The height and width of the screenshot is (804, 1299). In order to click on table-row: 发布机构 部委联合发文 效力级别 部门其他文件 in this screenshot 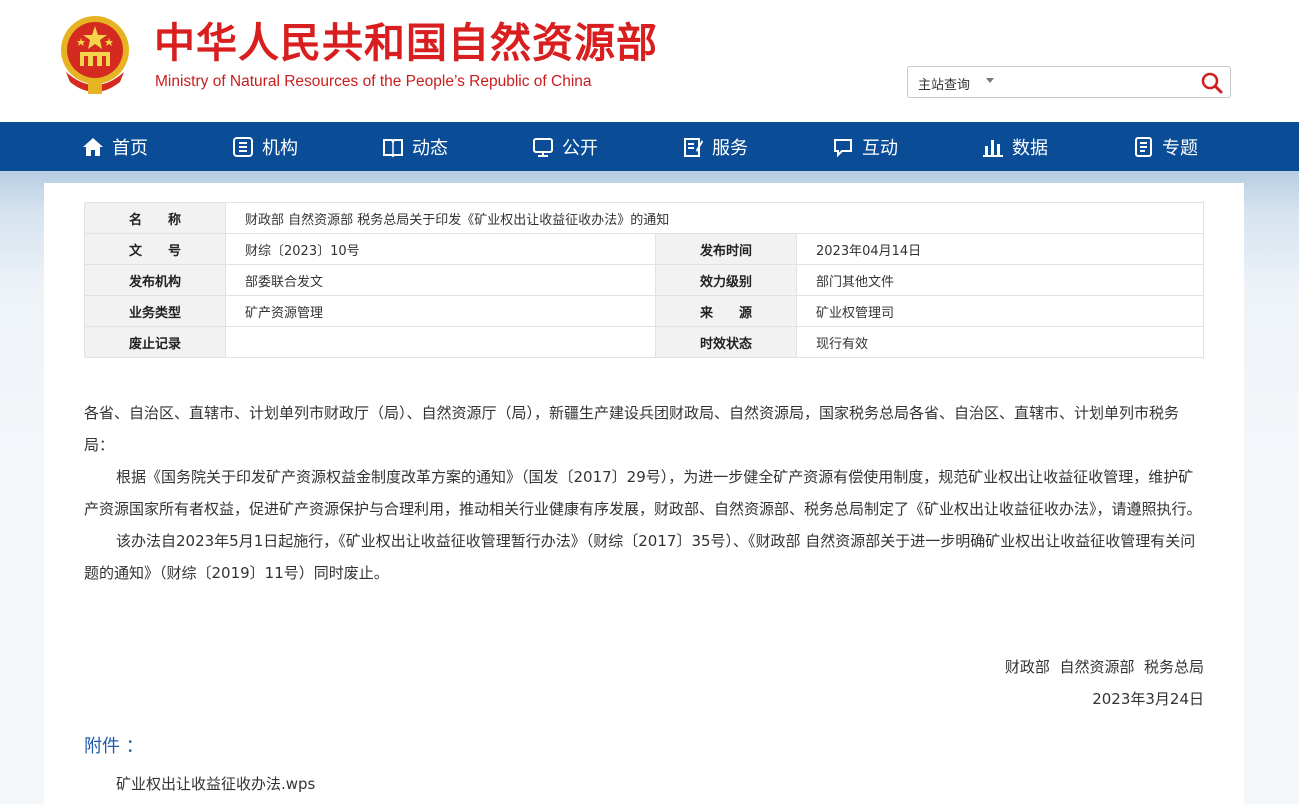, I will do `click(644, 280)`.